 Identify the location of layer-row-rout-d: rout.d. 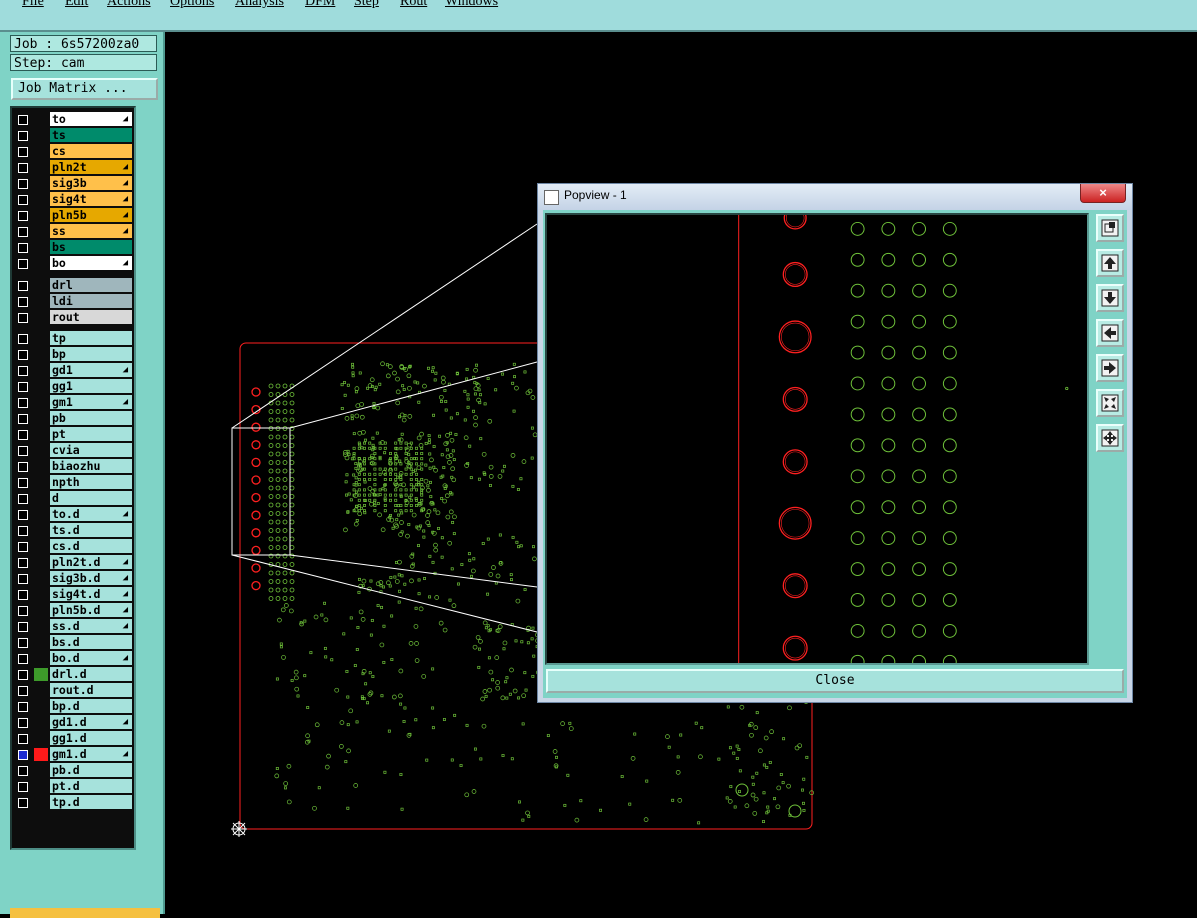
(74, 690).